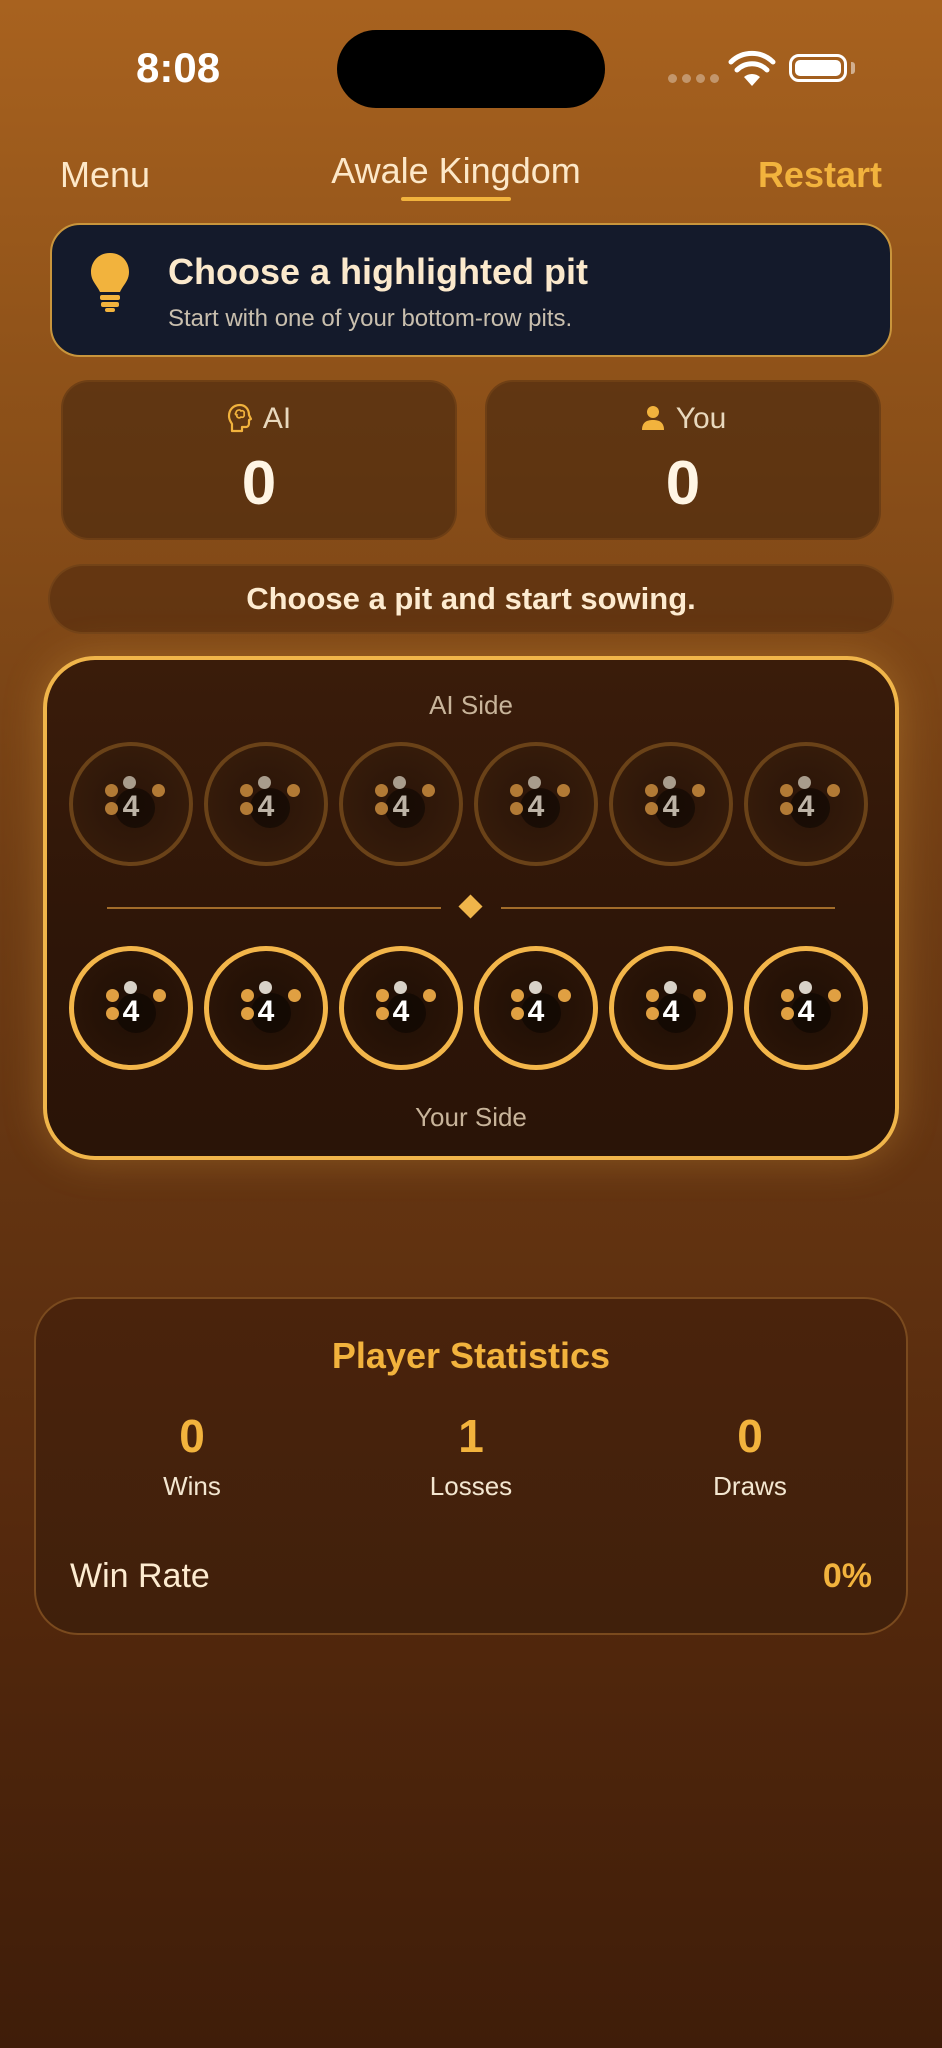  What do you see at coordinates (259, 483) in the screenshot?
I see `ai-score-value: 0` at bounding box center [259, 483].